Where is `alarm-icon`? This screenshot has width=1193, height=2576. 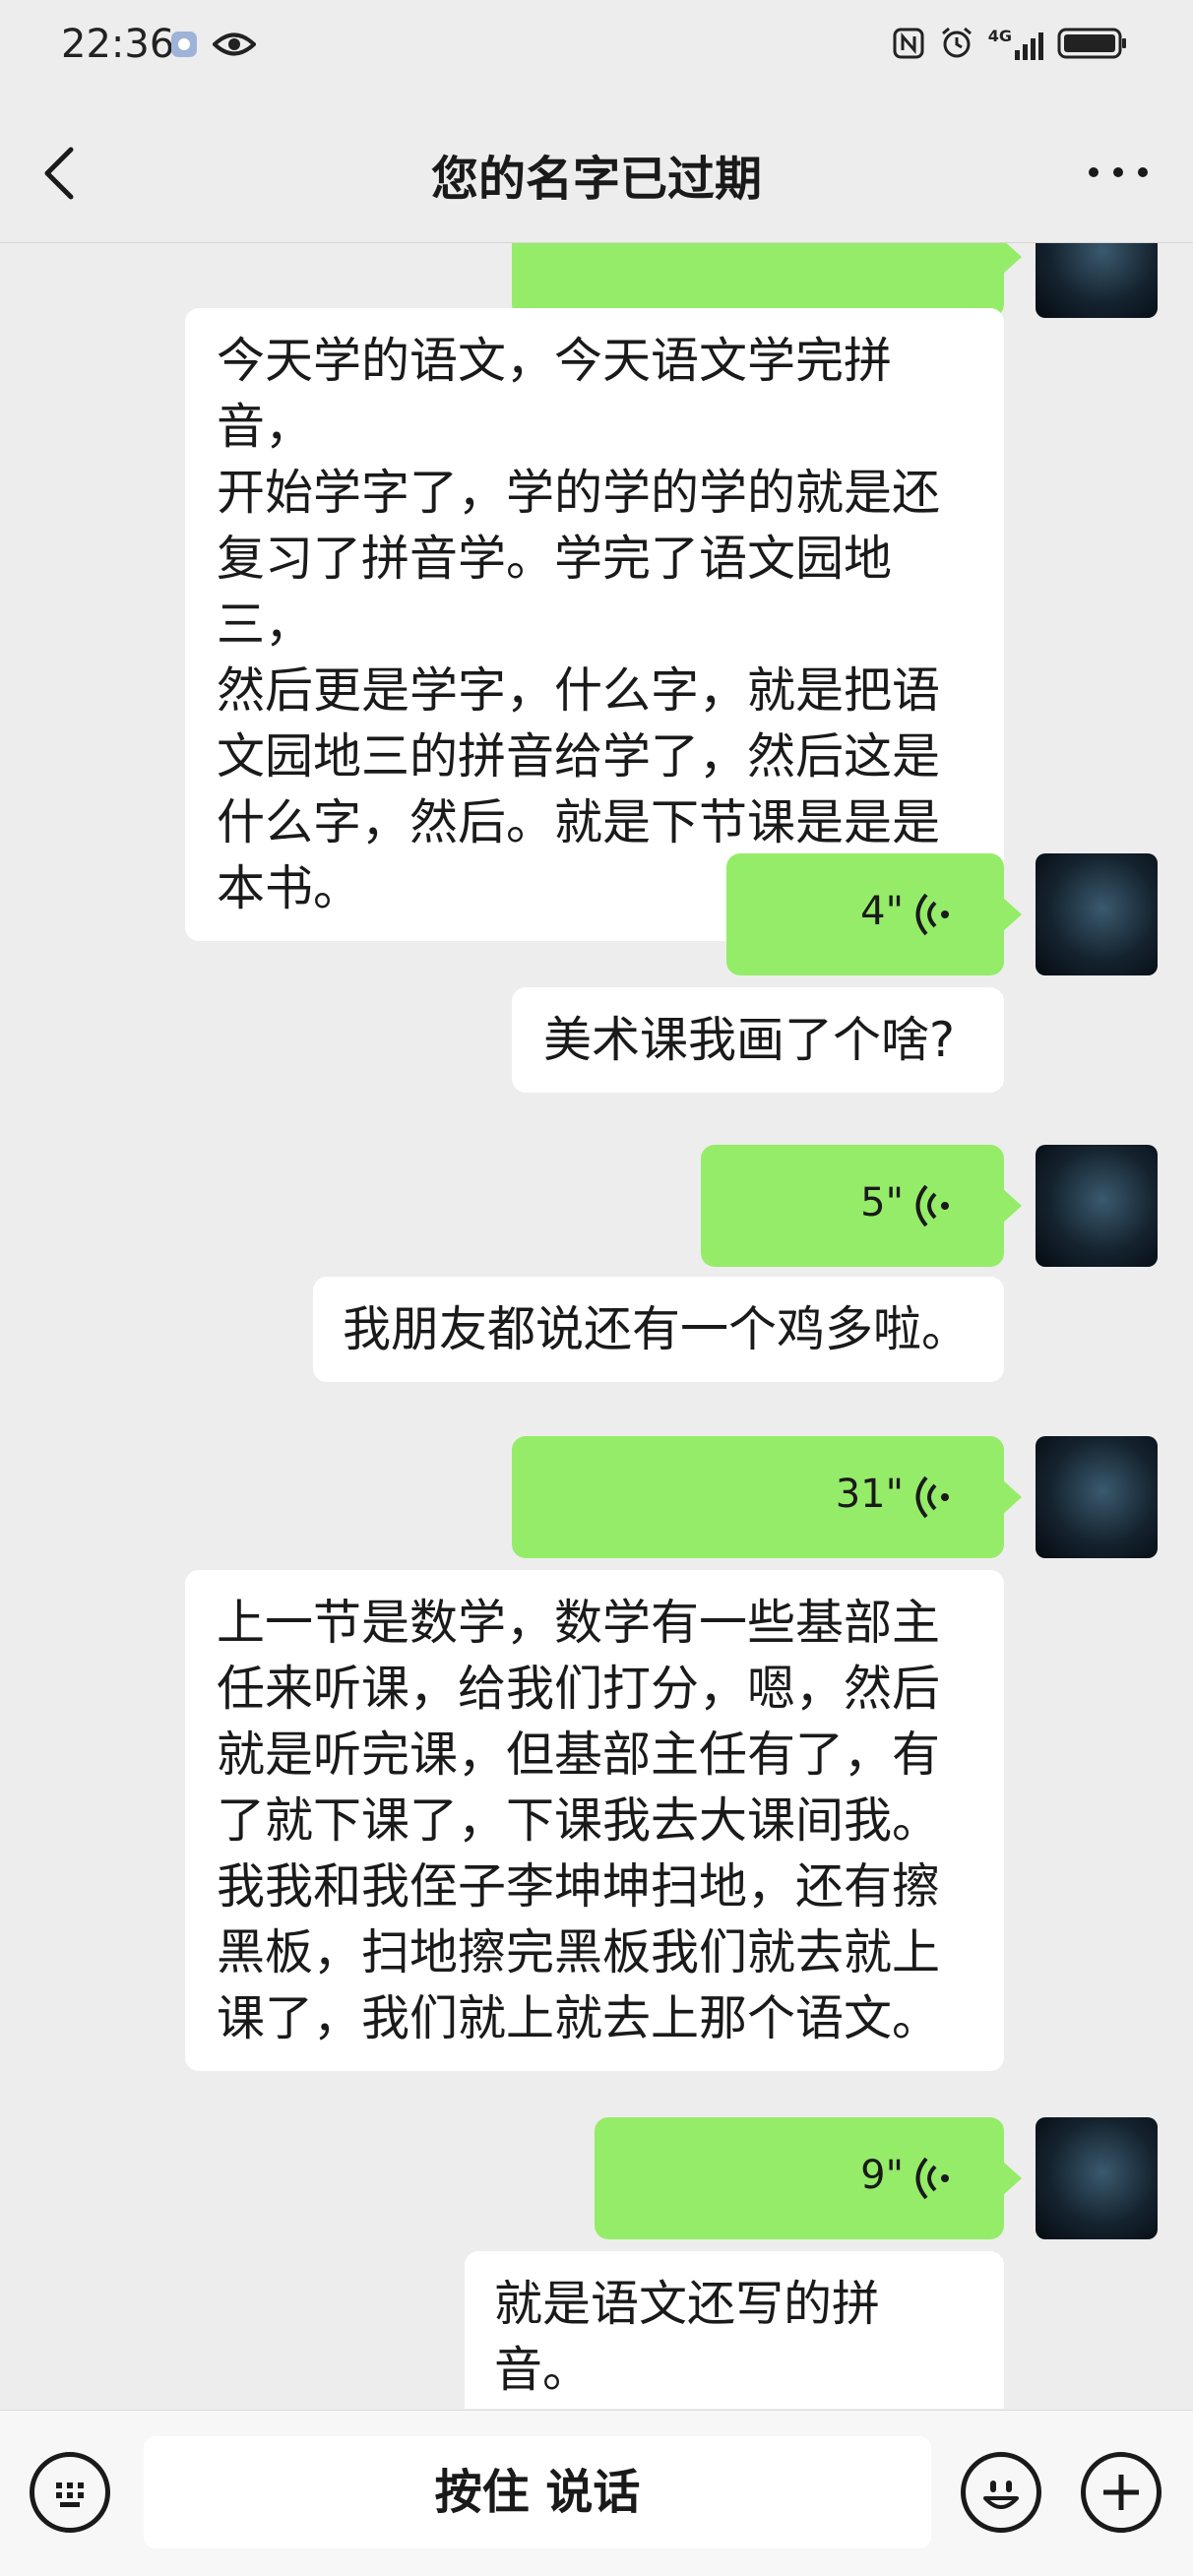
alarm-icon is located at coordinates (956, 42).